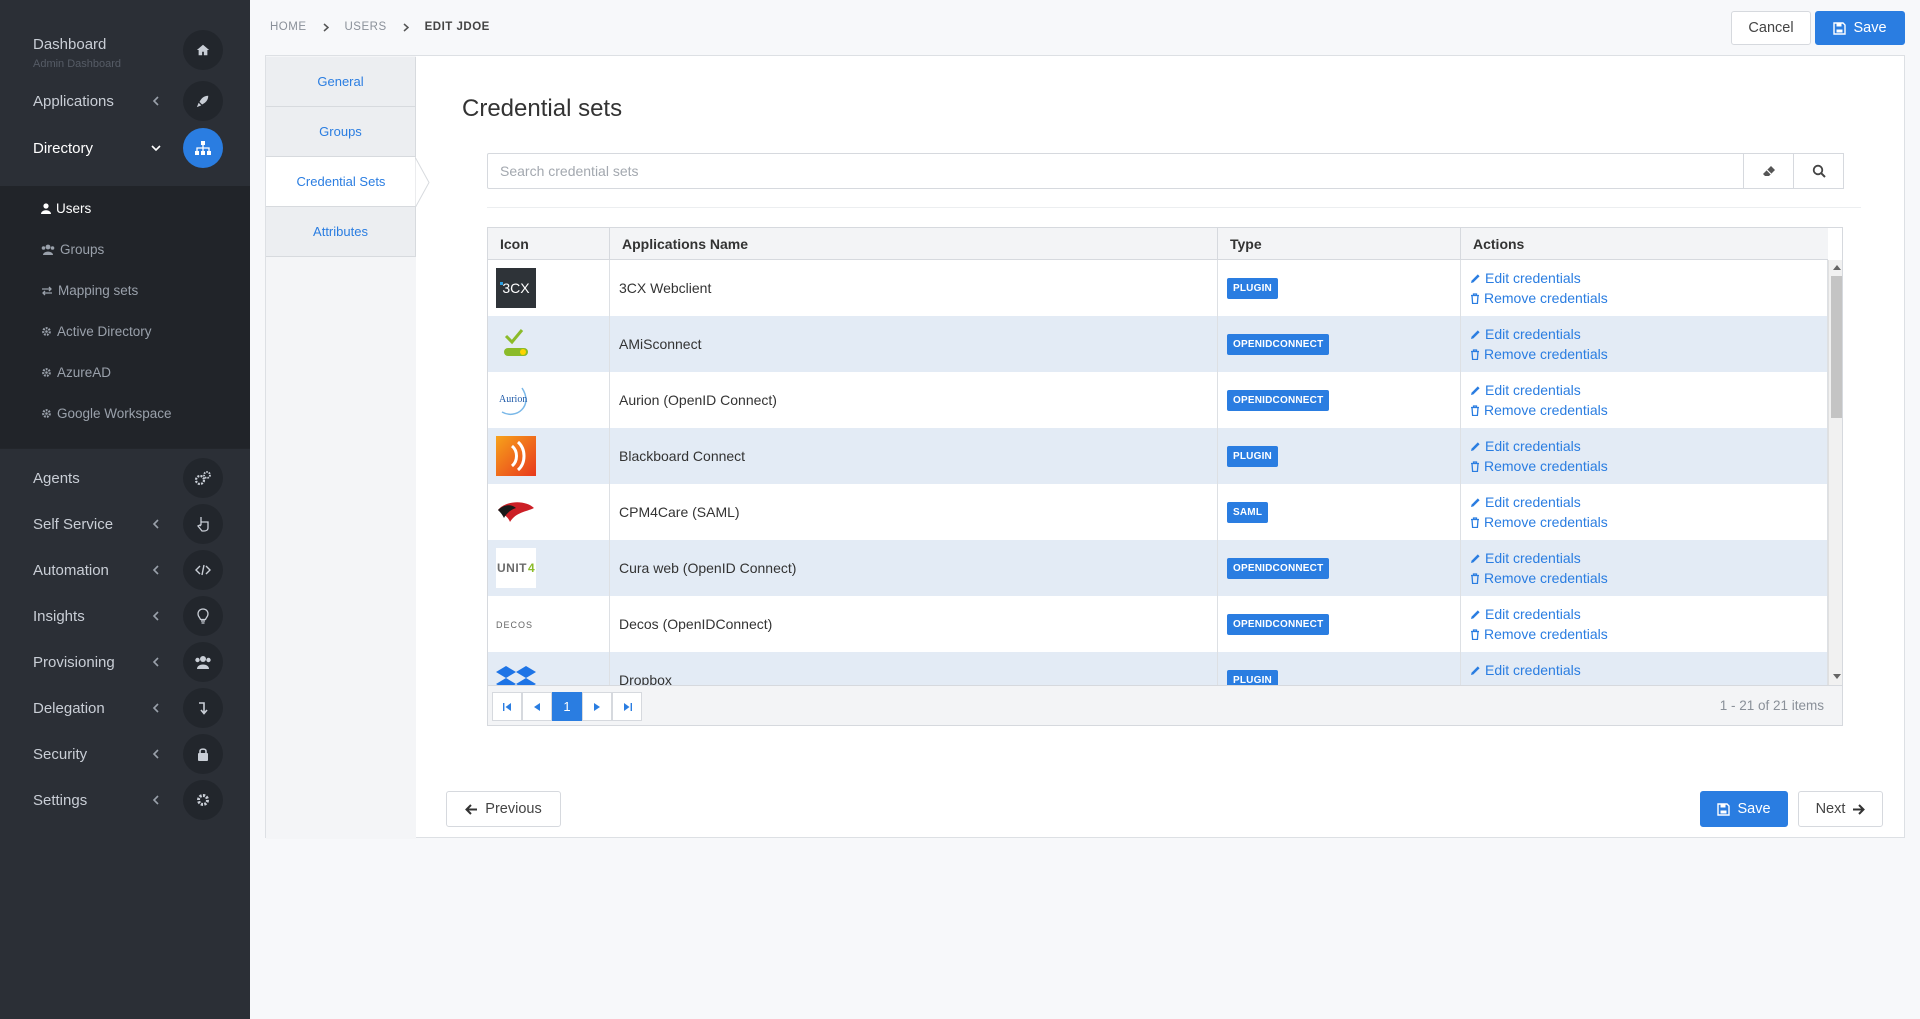 The width and height of the screenshot is (1920, 1019). Describe the element at coordinates (1818, 171) in the screenshot. I see `search-button` at that location.